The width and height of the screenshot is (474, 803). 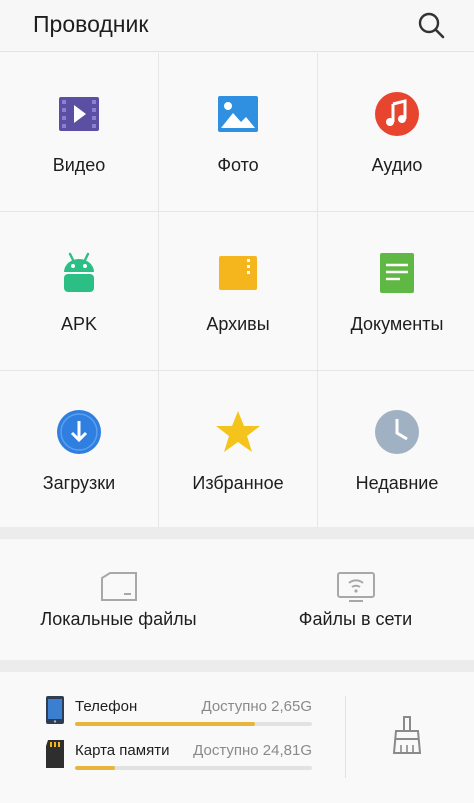 I want to click on category-documents: Документы, so click(x=396, y=291).